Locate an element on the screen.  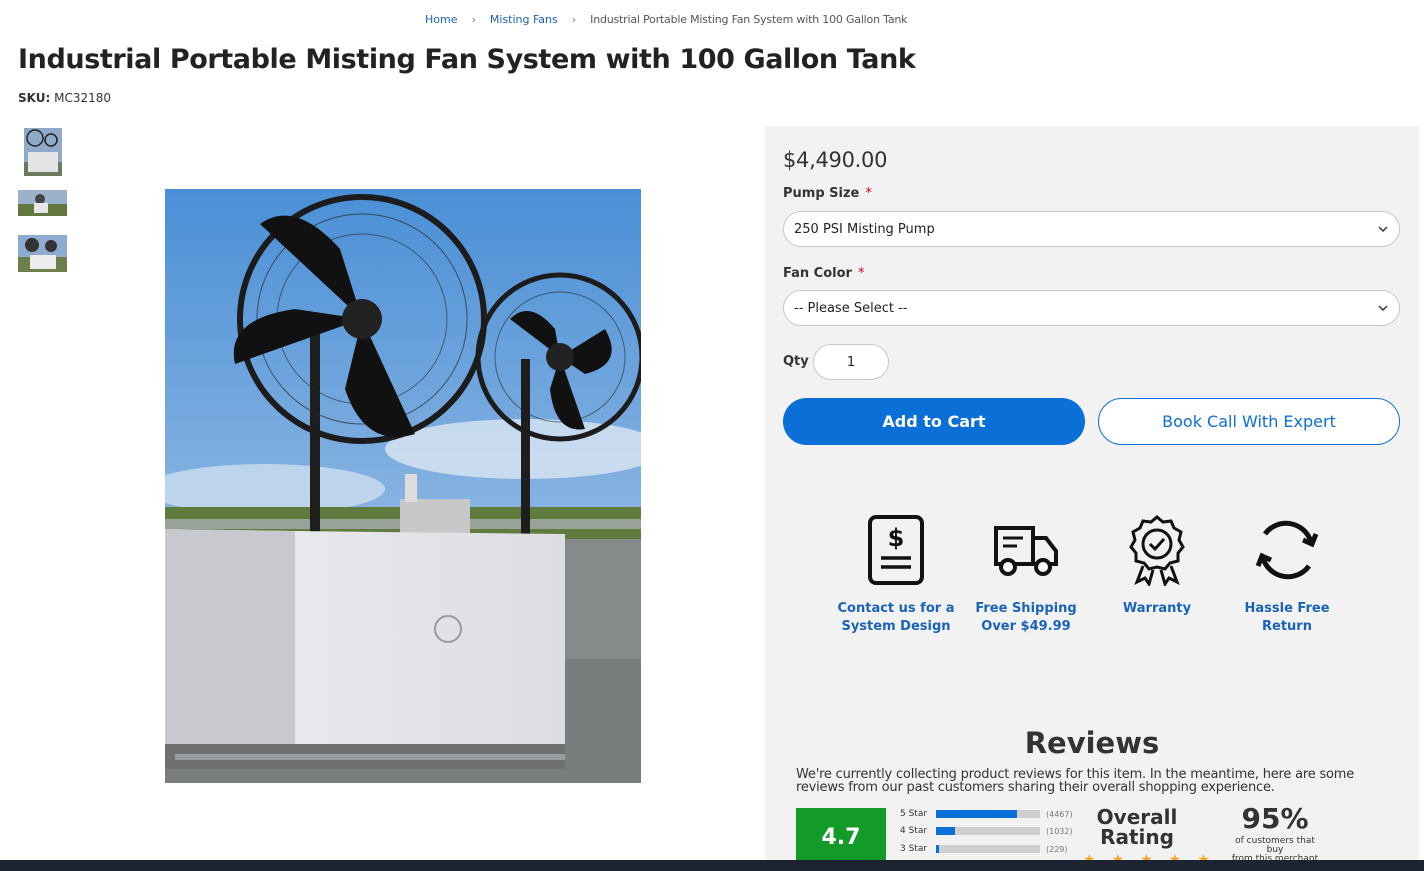
overall-rating-line1: Overall is located at coordinates (1137, 817).